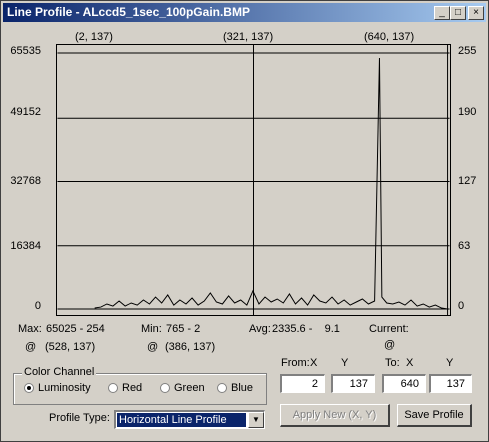 This screenshot has height=442, width=489. I want to click on right-tick-label: 127, so click(467, 181).